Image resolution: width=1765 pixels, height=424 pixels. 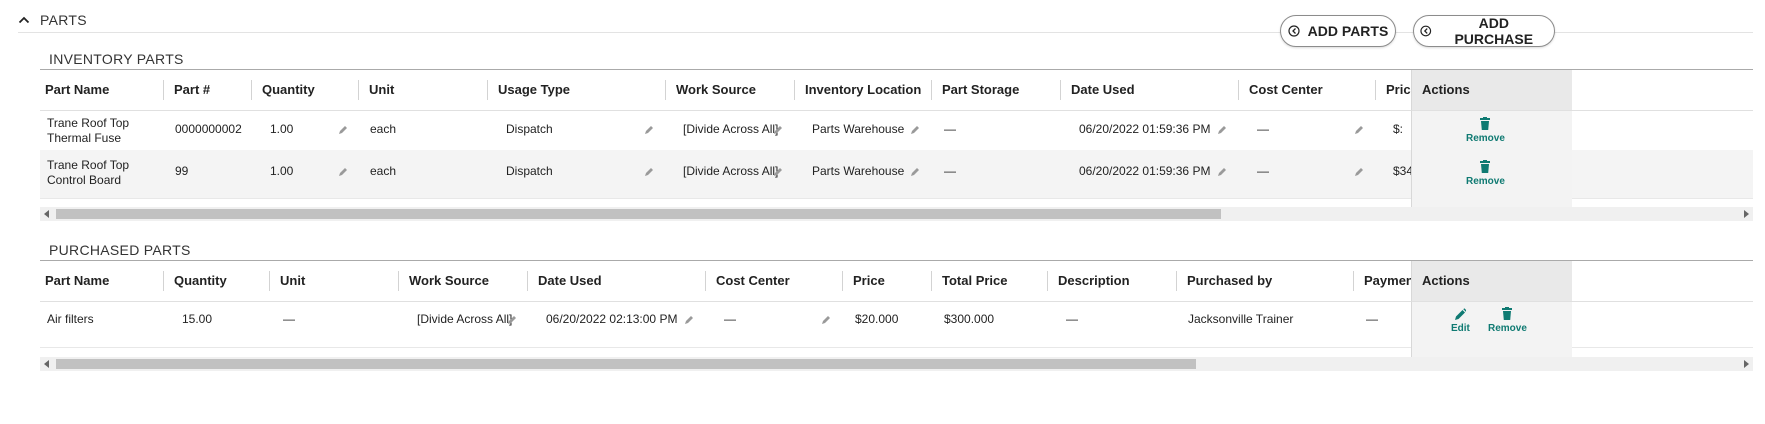 I want to click on col-part-storage: Part Storage, so click(x=980, y=90).